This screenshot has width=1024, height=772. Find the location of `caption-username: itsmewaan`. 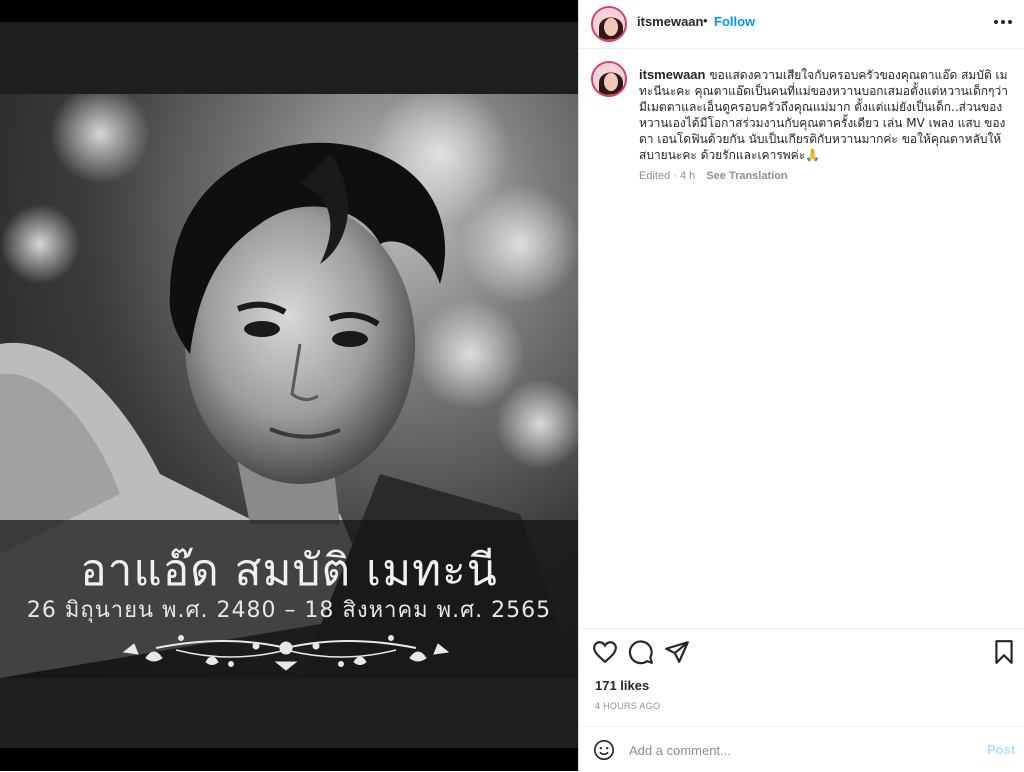

caption-username: itsmewaan is located at coordinates (672, 74).